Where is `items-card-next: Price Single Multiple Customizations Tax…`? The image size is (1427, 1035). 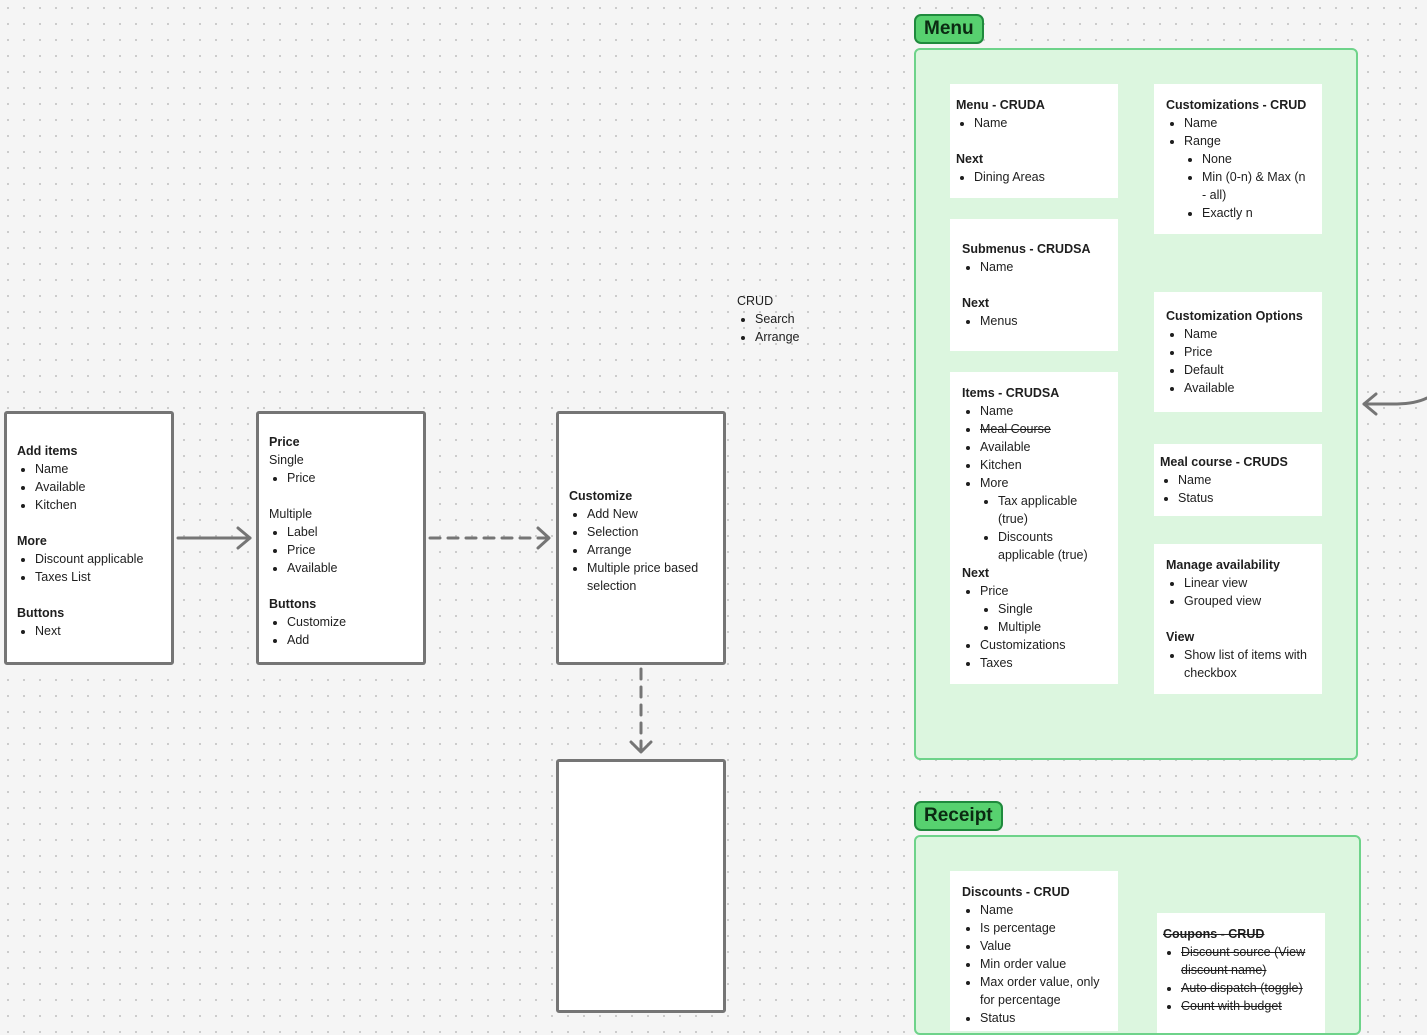
items-card-next: Price Single Multiple Customizations Tax… is located at coordinates (1034, 627).